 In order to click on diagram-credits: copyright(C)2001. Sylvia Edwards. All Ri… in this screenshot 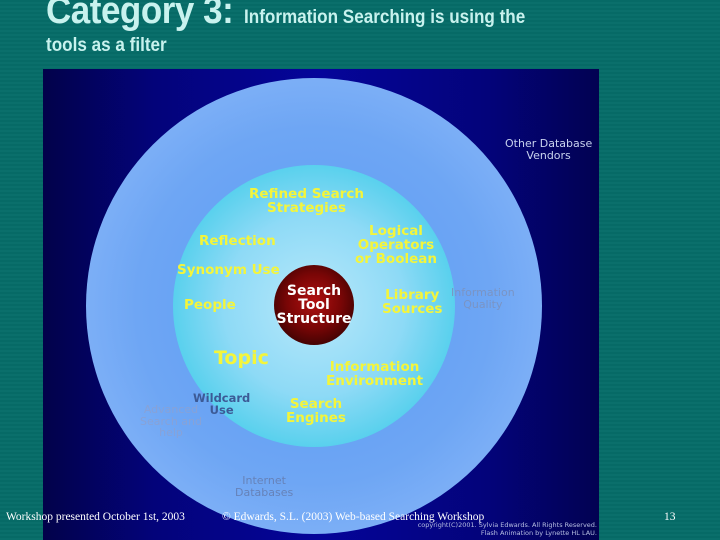, I will do `click(507, 529)`.